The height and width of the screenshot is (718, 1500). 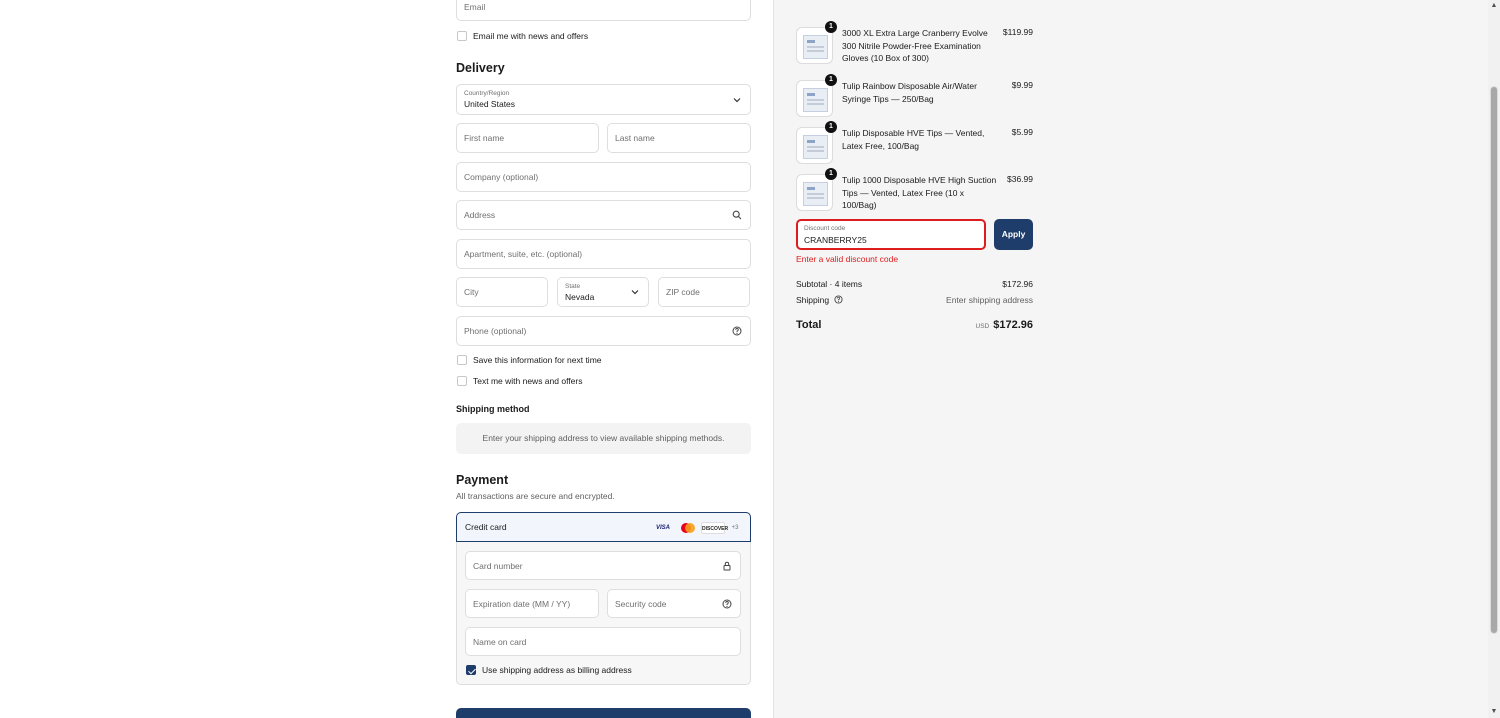 I want to click on total-label: Total, so click(x=809, y=325).